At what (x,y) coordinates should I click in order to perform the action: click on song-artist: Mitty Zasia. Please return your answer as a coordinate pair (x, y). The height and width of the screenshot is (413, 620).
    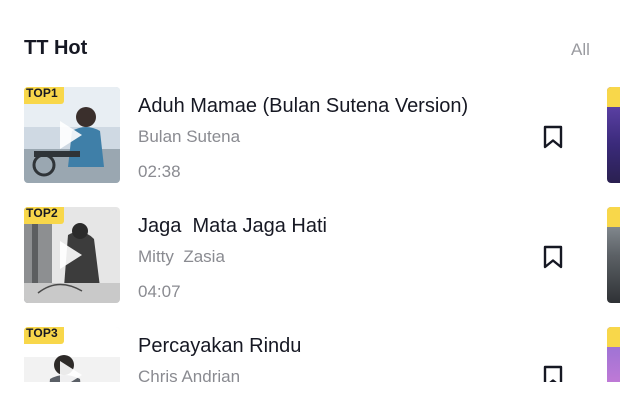
    Looking at the image, I should click on (181, 257).